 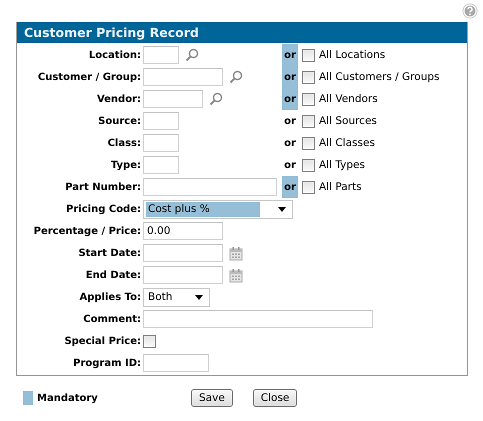 What do you see at coordinates (103, 209) in the screenshot?
I see `field-label: Pricing Code:` at bounding box center [103, 209].